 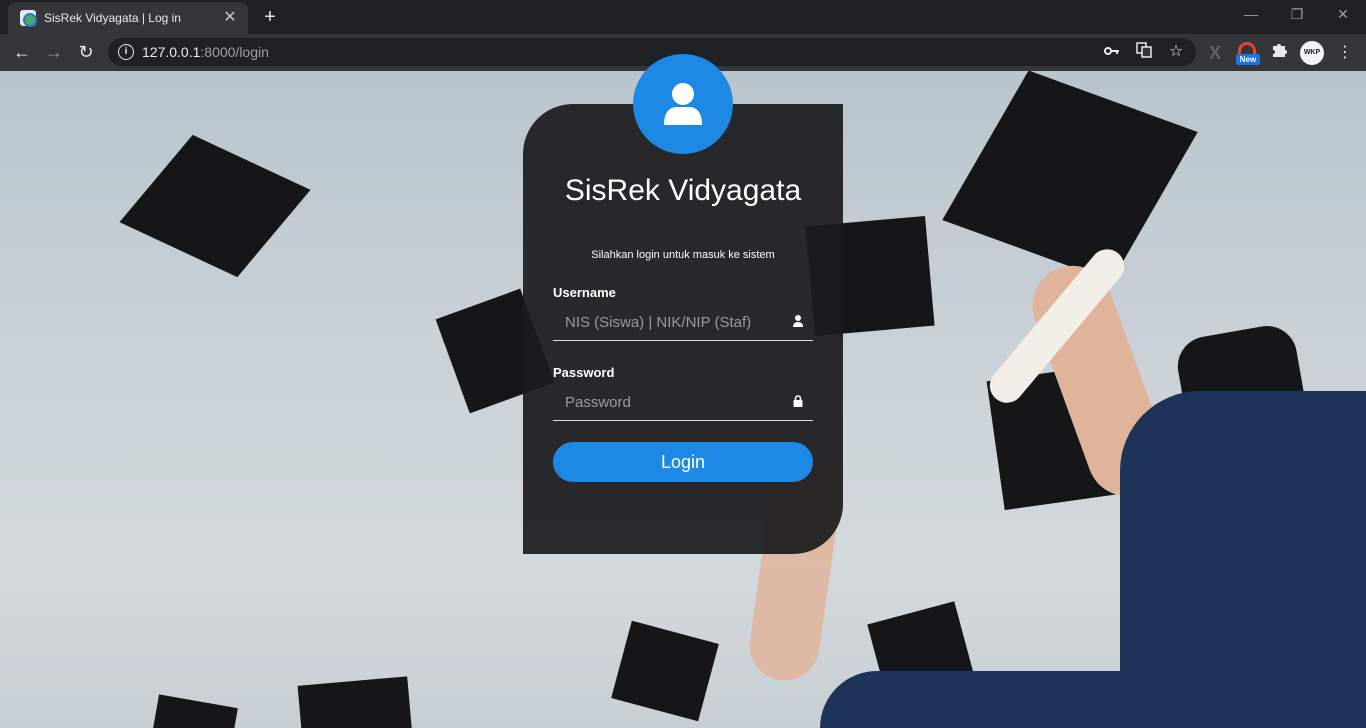 What do you see at coordinates (652, 52) in the screenshot?
I see `address-bar: i 127.0.0.1:8000/login ☆` at bounding box center [652, 52].